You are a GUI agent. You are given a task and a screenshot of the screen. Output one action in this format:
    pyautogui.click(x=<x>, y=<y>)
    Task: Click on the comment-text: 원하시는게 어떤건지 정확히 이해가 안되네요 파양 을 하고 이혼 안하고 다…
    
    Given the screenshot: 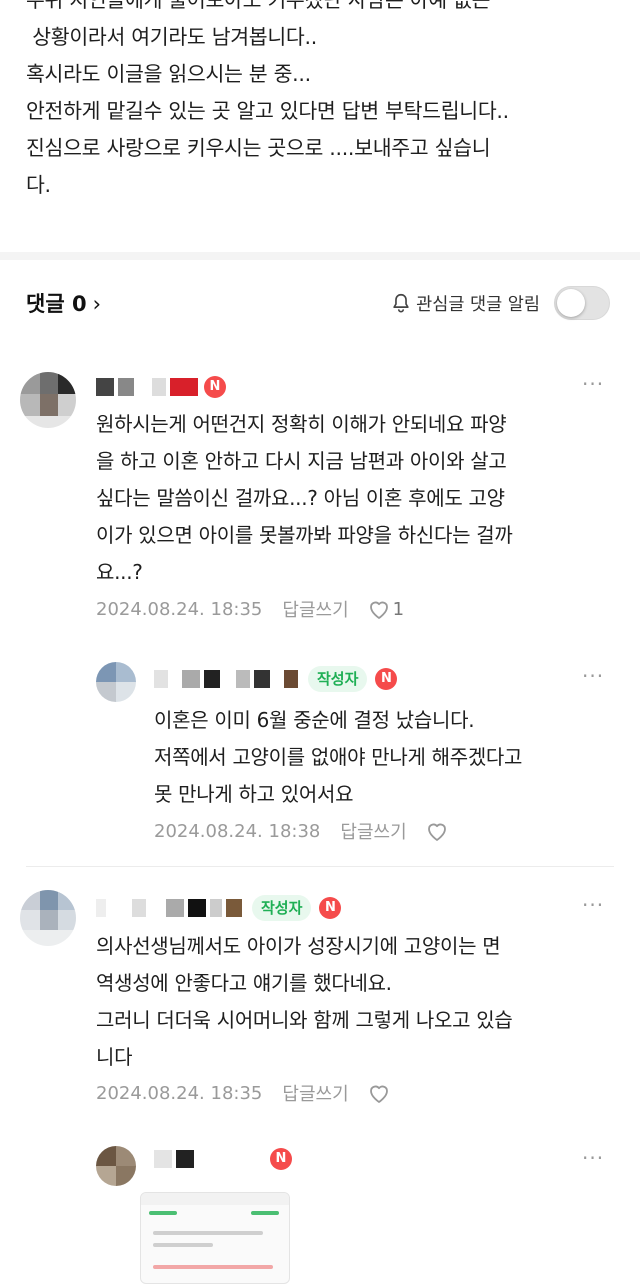 What is the action you would take?
    pyautogui.click(x=356, y=498)
    